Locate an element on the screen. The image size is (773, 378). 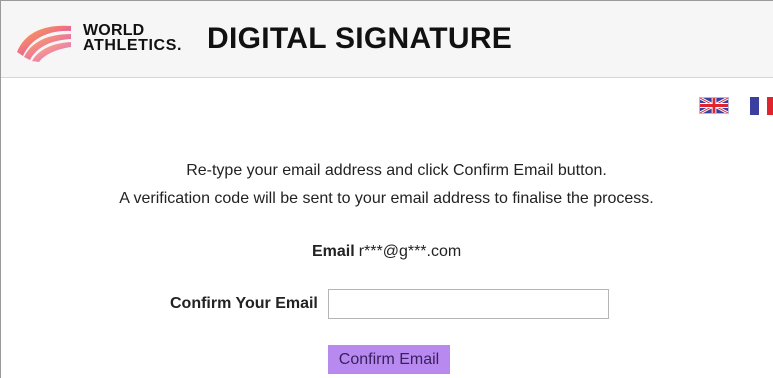
uk-flag-graphic is located at coordinates (714, 105).